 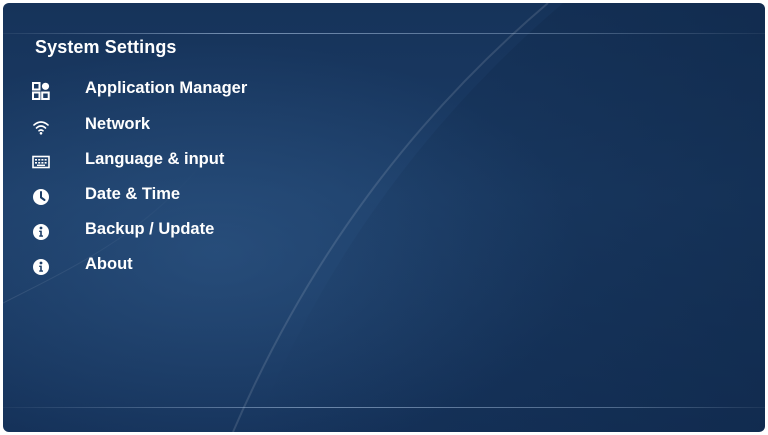 I want to click on keyboard-icon, so click(x=41, y=162).